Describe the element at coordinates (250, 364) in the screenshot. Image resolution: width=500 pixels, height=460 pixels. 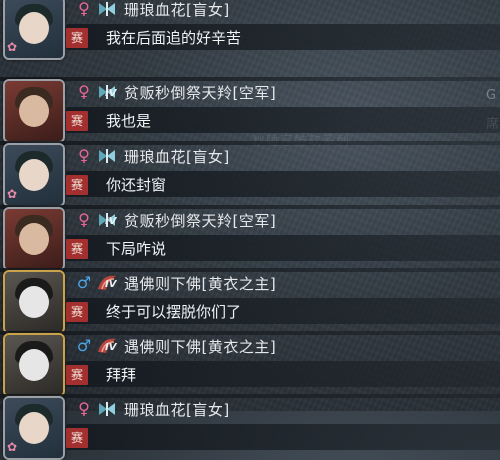
I see `chat-message: ♂ IV 遇佛则下佛[黄衣之主] 赛拜拜` at that location.